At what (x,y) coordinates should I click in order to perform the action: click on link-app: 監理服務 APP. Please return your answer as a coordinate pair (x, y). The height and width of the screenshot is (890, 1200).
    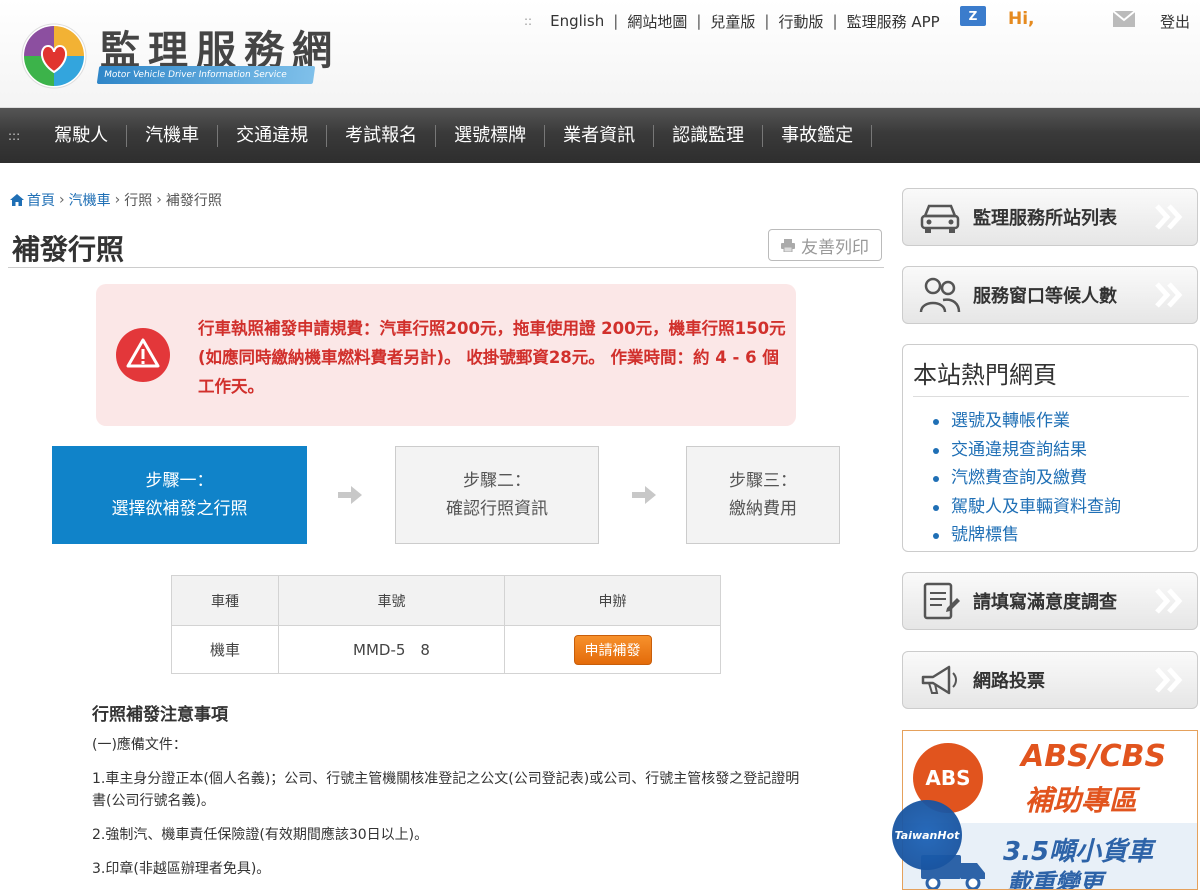
    Looking at the image, I should click on (893, 21).